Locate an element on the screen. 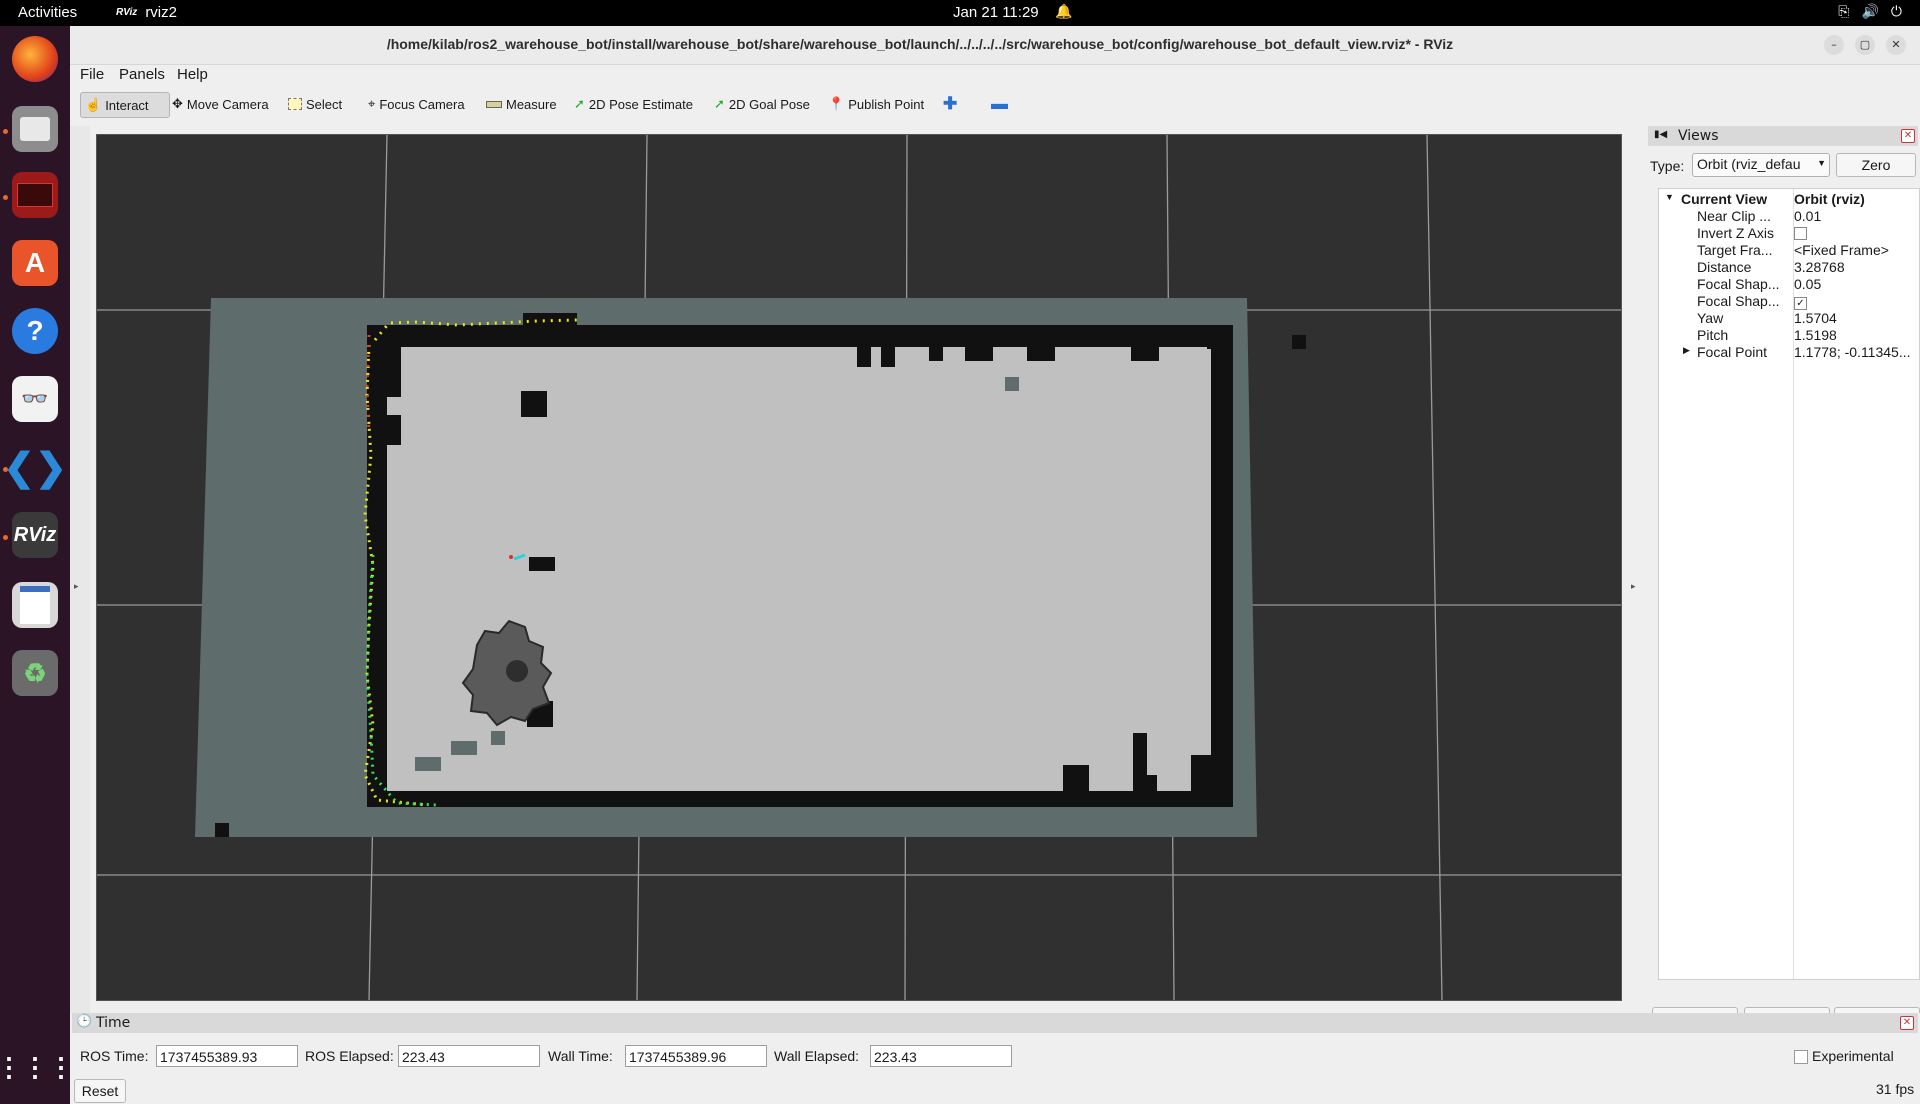 This screenshot has width=1920, height=1104. expand-arrow-icon: ▶ is located at coordinates (1686, 350).